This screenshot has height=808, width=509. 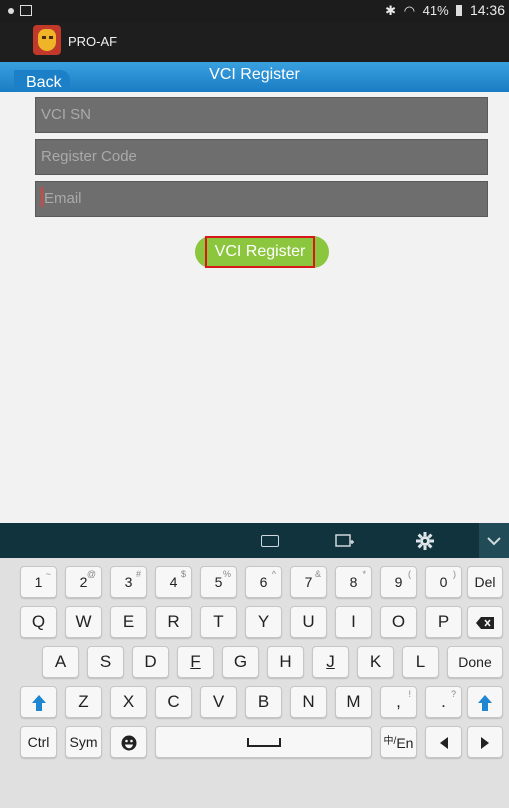 I want to click on key-x: X, so click(x=128, y=702).